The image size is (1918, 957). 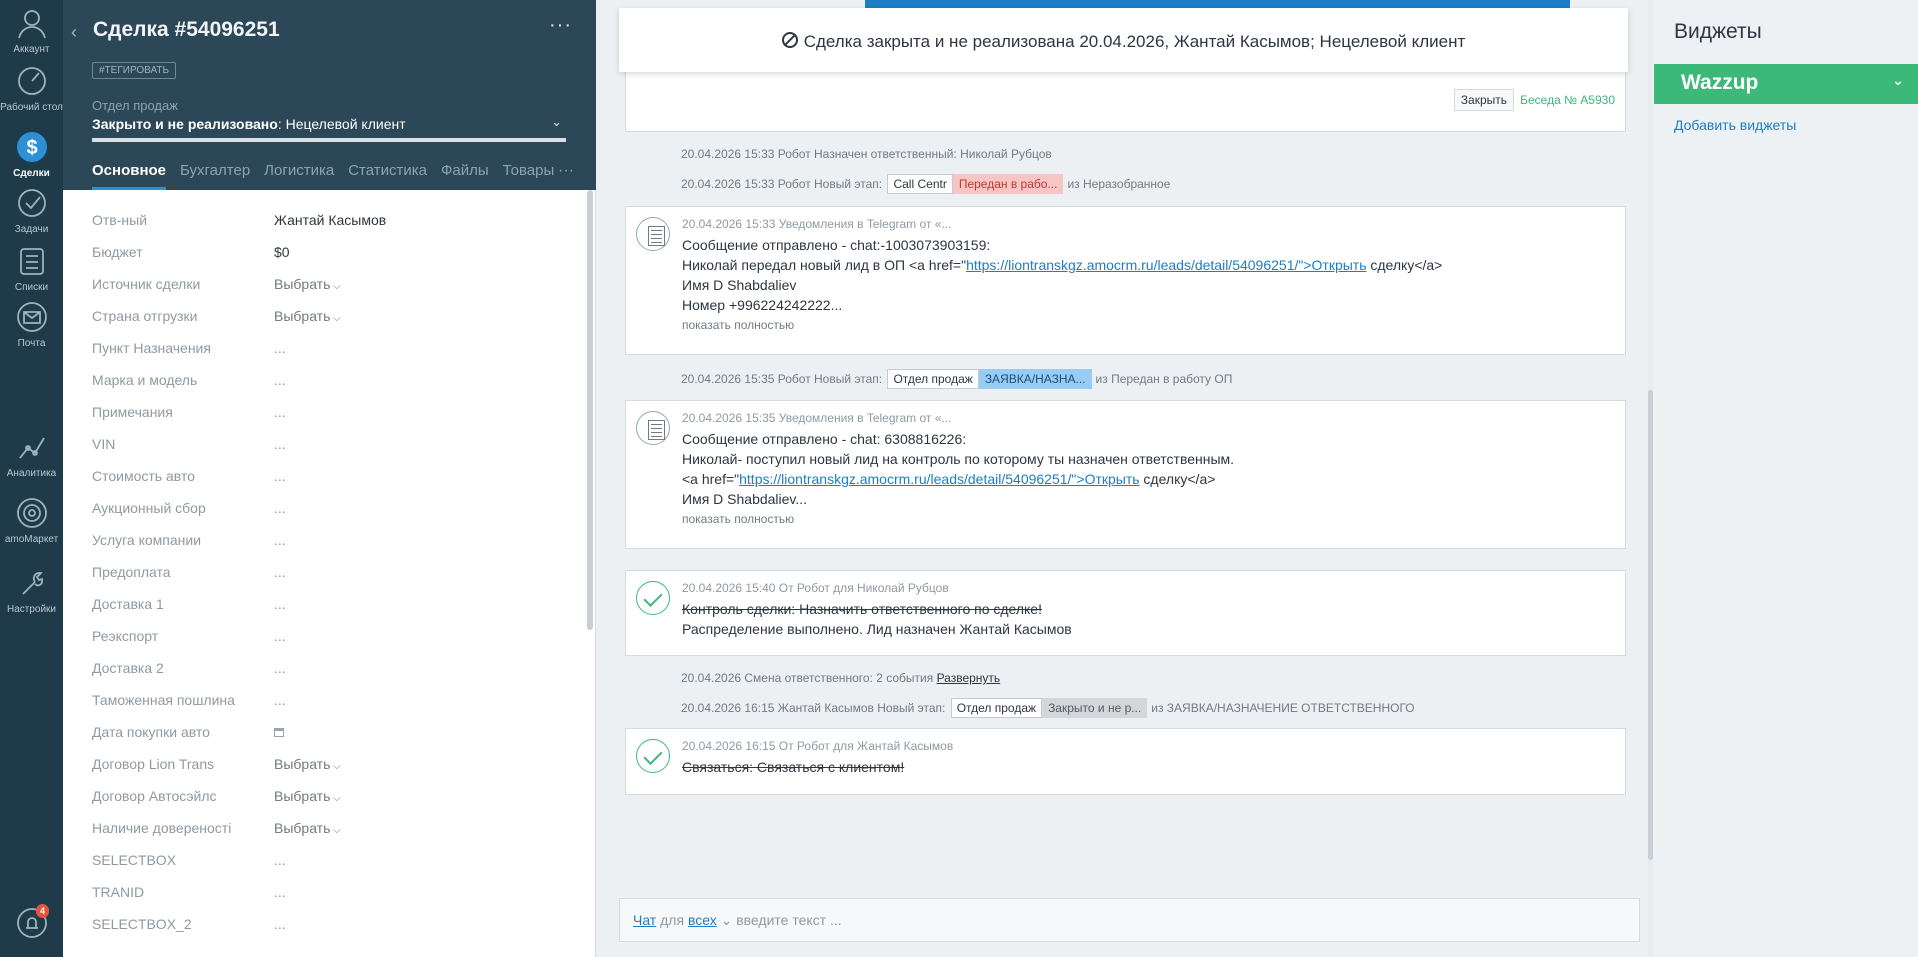 I want to click on analytics-icon, so click(x=31, y=448).